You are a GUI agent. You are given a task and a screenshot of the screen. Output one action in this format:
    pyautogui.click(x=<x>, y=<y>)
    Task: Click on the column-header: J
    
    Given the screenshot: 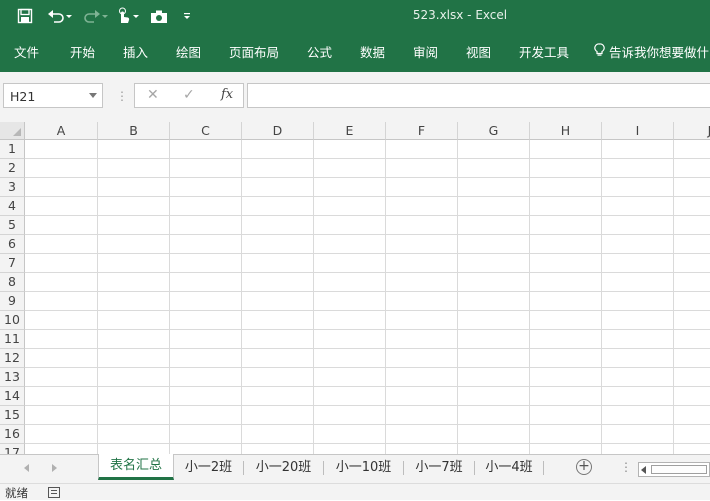 What is the action you would take?
    pyautogui.click(x=692, y=131)
    